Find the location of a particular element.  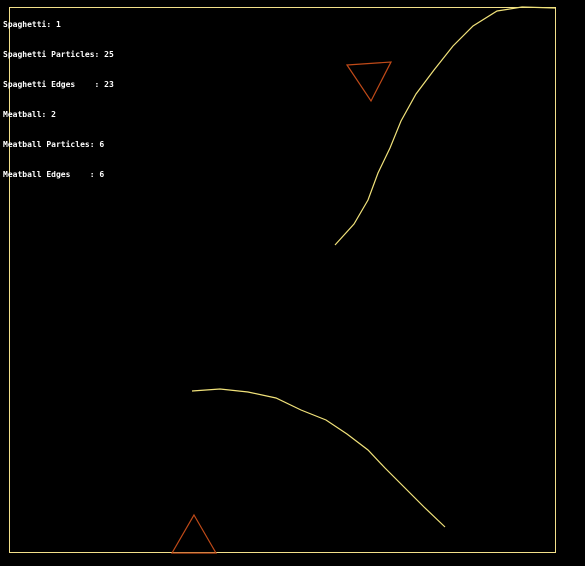

spaghetti-strand-lower is located at coordinates (318, 458).